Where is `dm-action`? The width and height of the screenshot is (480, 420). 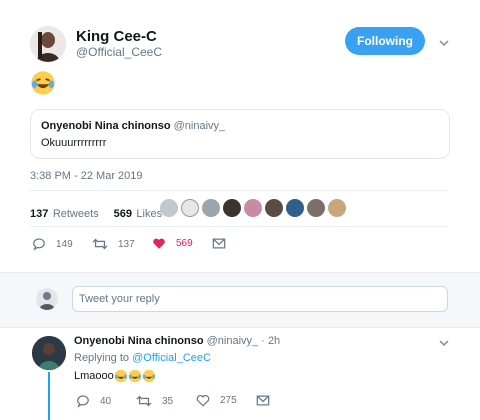 dm-action is located at coordinates (219, 243).